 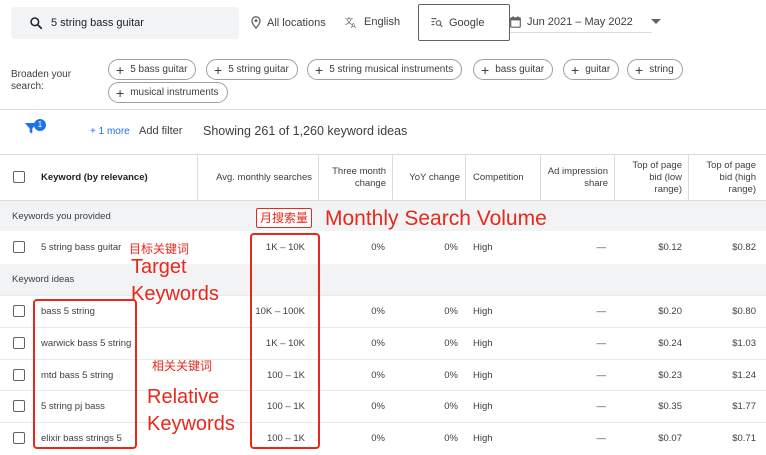 What do you see at coordinates (110, 131) in the screenshot?
I see `more-filters-link: + 1 more` at bounding box center [110, 131].